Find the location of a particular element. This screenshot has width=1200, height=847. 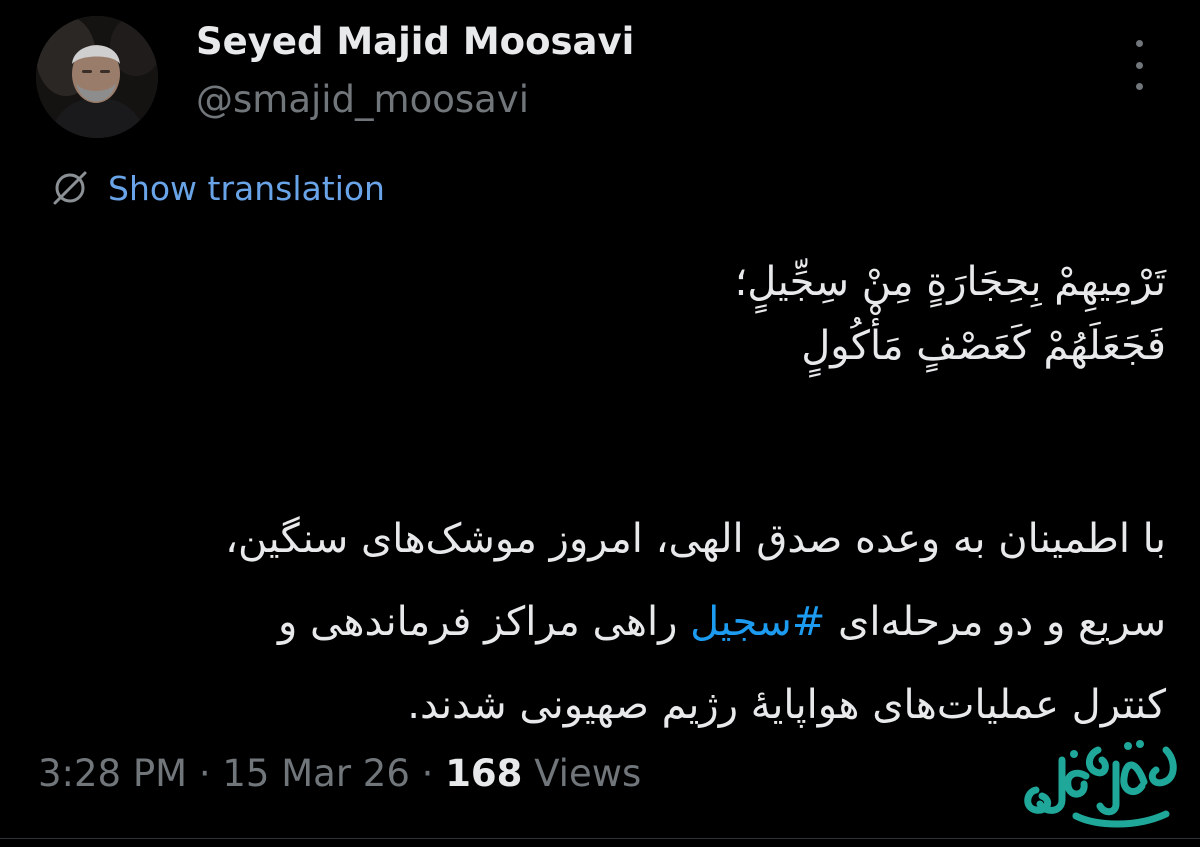

safhe-eghtesad-logo-icon is located at coordinates (1100, 784).